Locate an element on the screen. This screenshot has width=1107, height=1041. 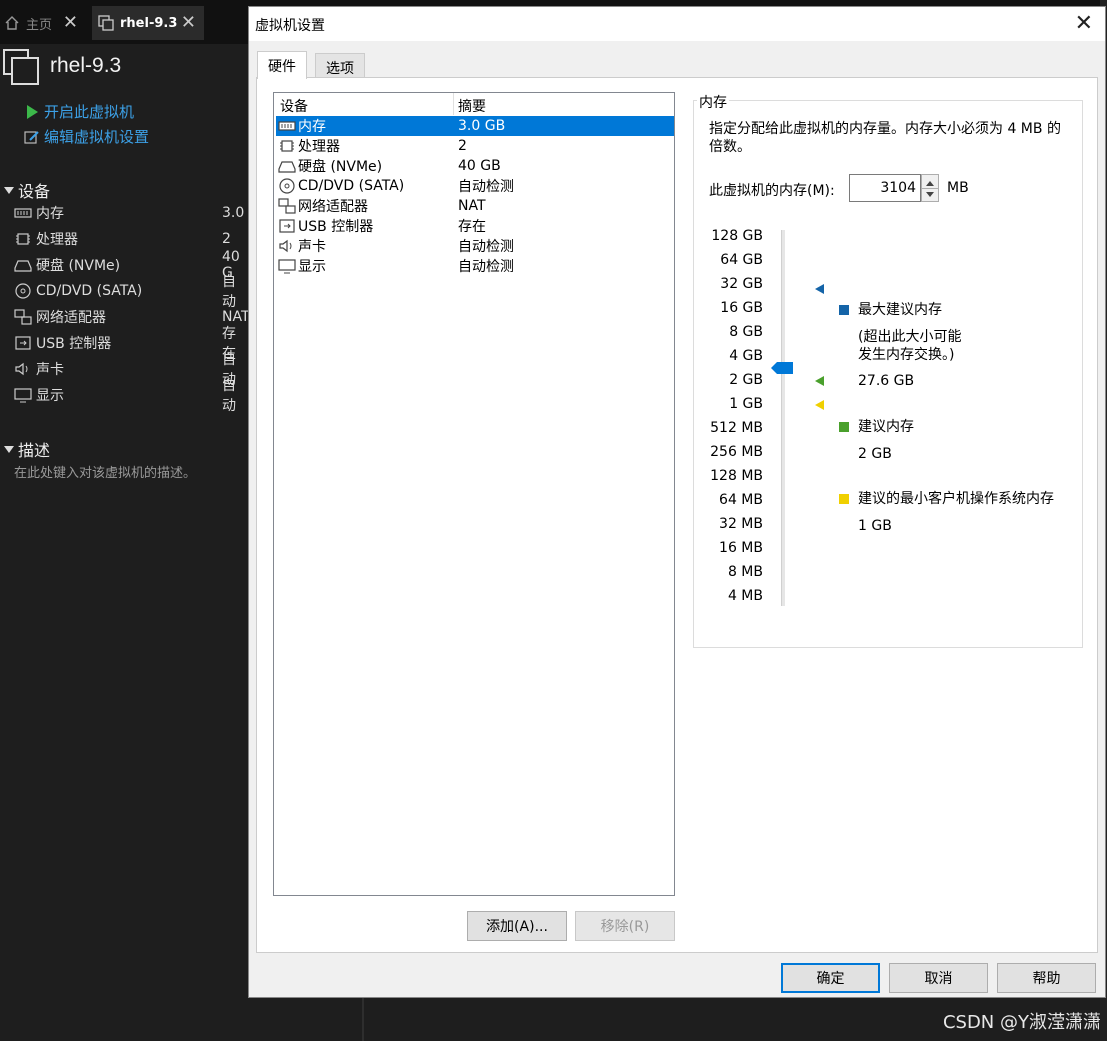
scale-label: 8 GB is located at coordinates (746, 332).